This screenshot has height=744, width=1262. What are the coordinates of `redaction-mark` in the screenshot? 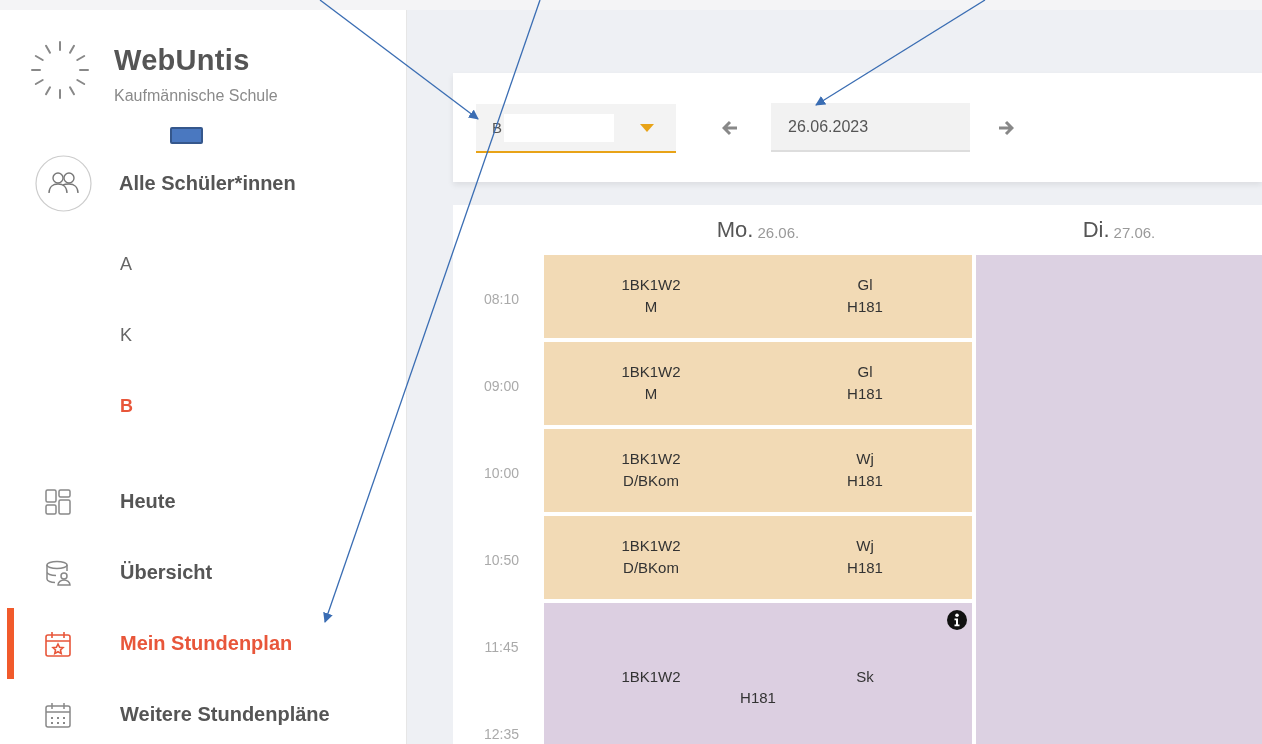 It's located at (186, 135).